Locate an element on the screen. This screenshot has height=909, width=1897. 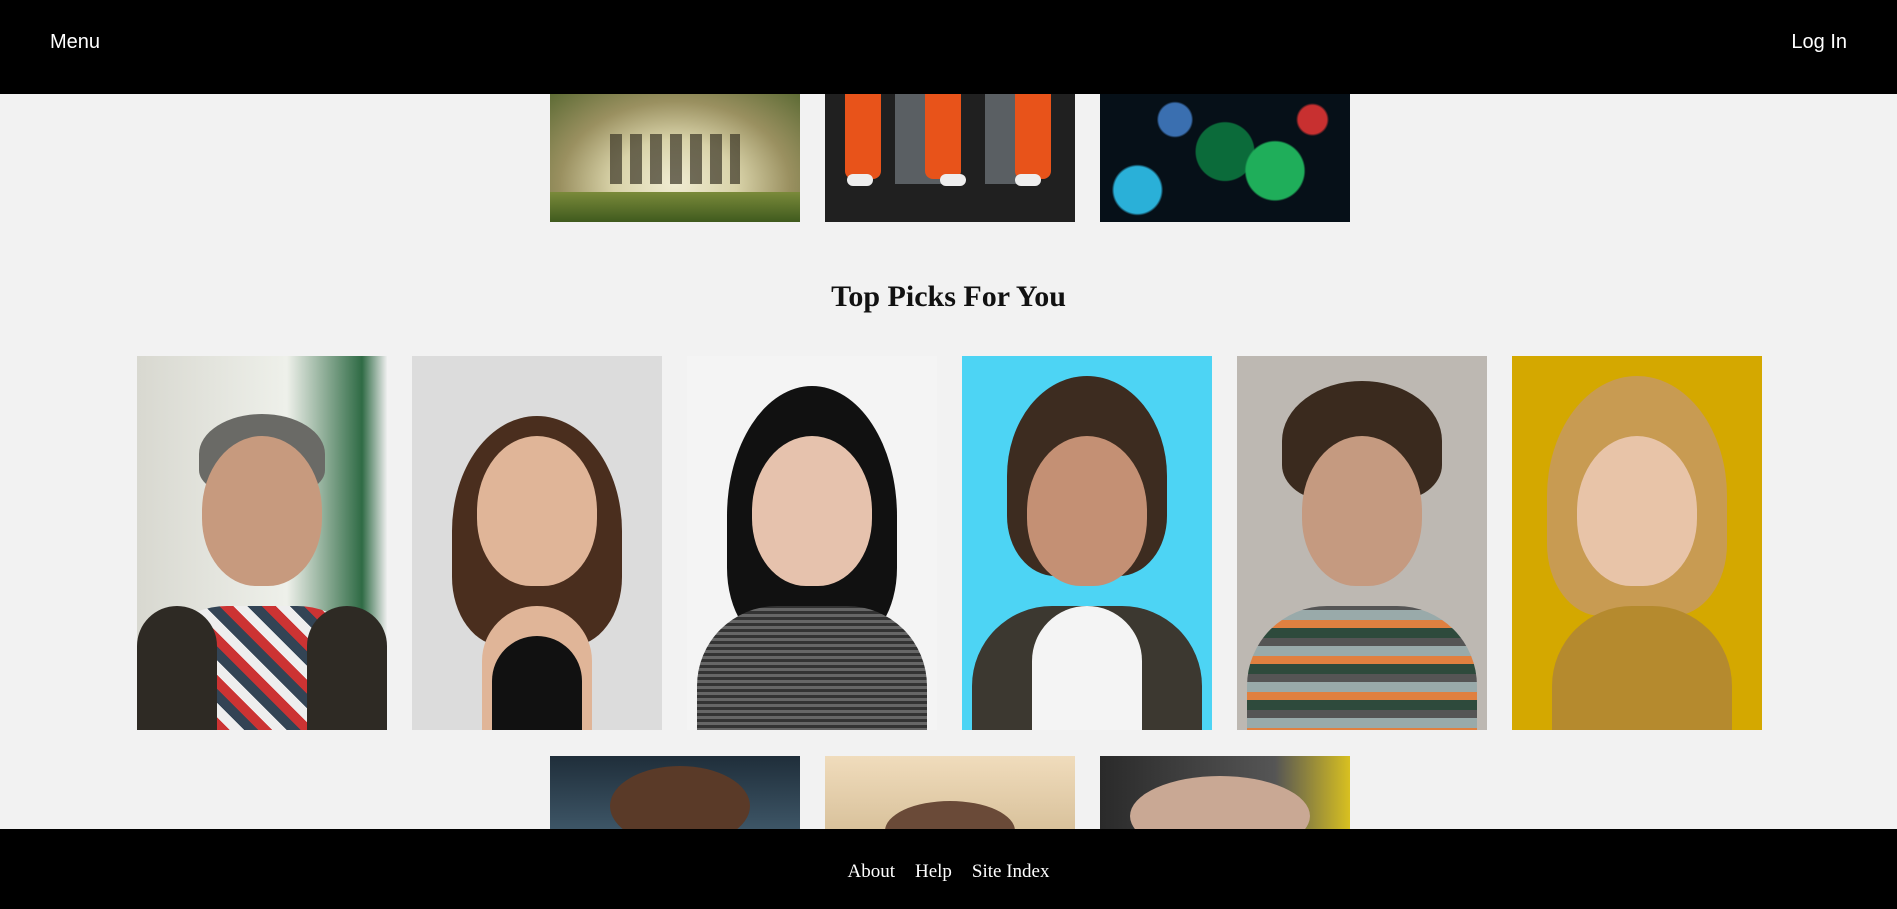
footer-links: About Help Site Index is located at coordinates (948, 872).